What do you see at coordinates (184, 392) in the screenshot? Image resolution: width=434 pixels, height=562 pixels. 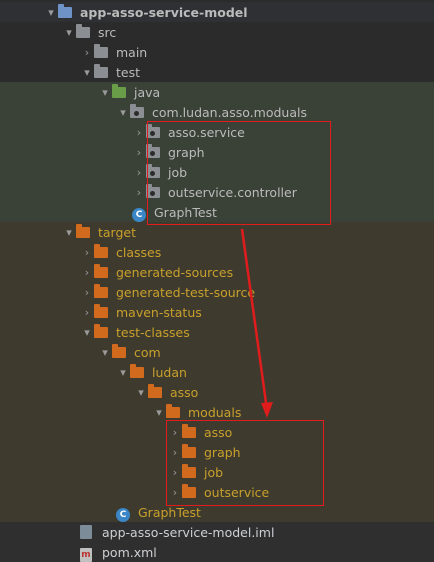 I see `tree-node-label: asso` at bounding box center [184, 392].